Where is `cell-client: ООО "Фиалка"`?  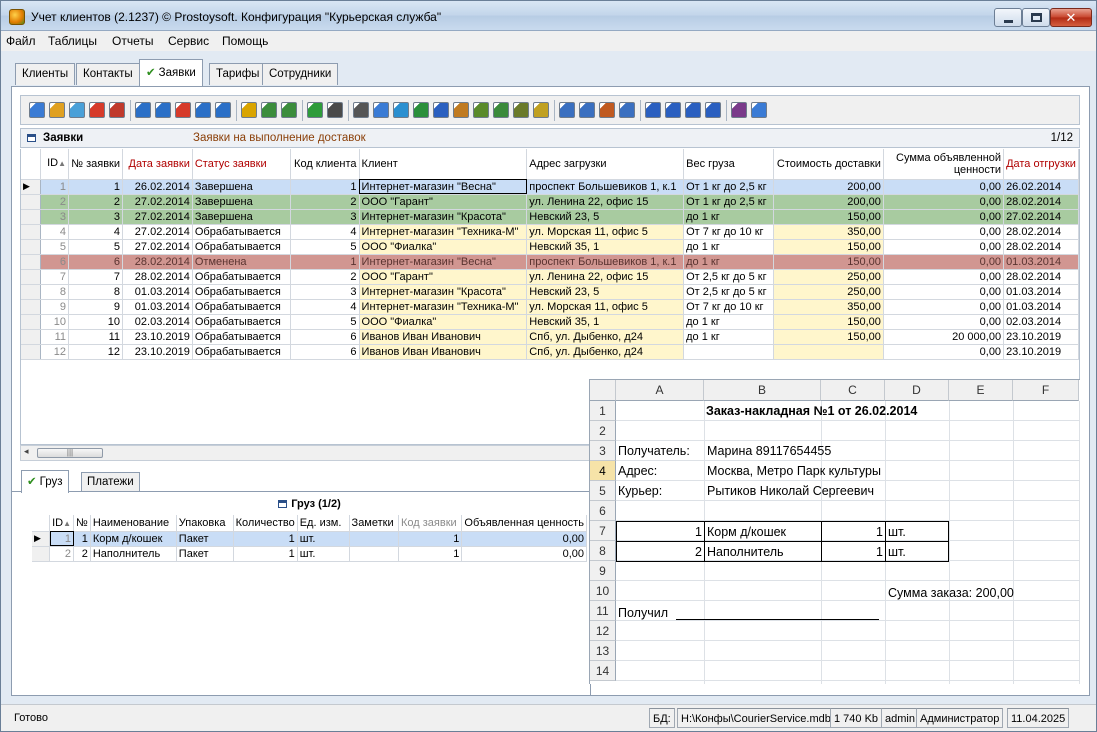 cell-client: ООО "Фиалка" is located at coordinates (443, 247).